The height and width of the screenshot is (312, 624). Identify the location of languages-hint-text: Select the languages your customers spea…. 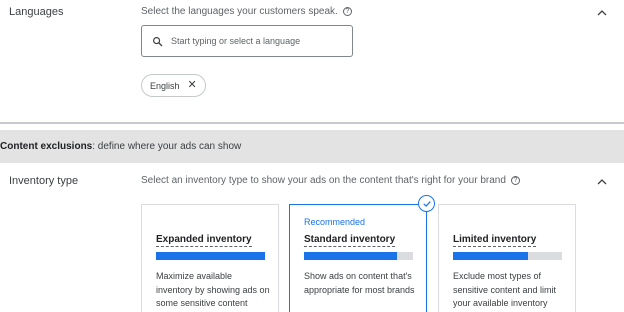
(239, 11).